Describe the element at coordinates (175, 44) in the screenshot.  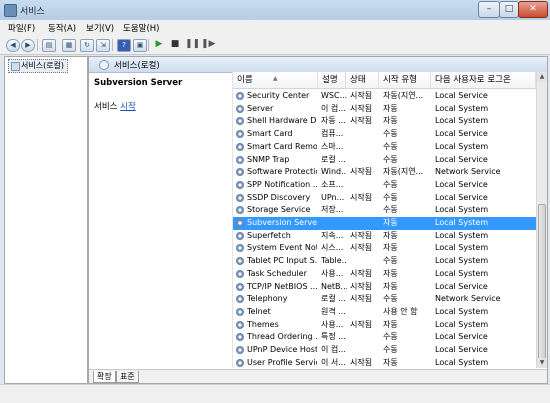
I see `stop-icon: ■` at that location.